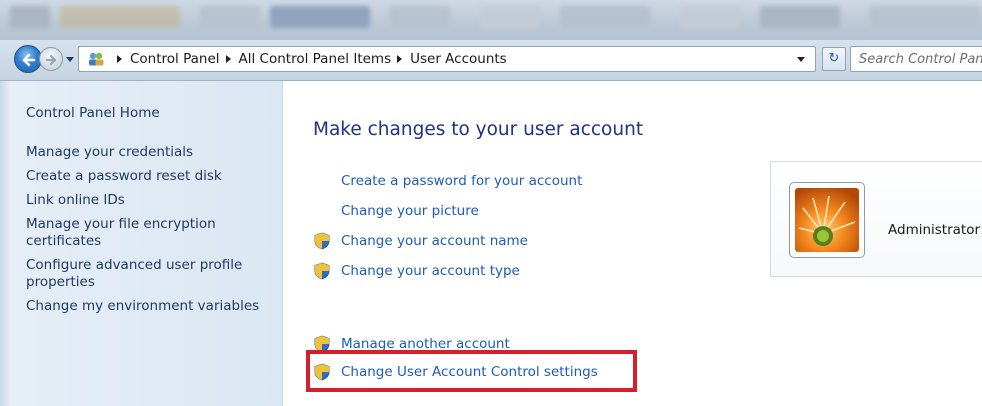 Image resolution: width=982 pixels, height=406 pixels. I want to click on refresh-icon: ↻, so click(834, 58).